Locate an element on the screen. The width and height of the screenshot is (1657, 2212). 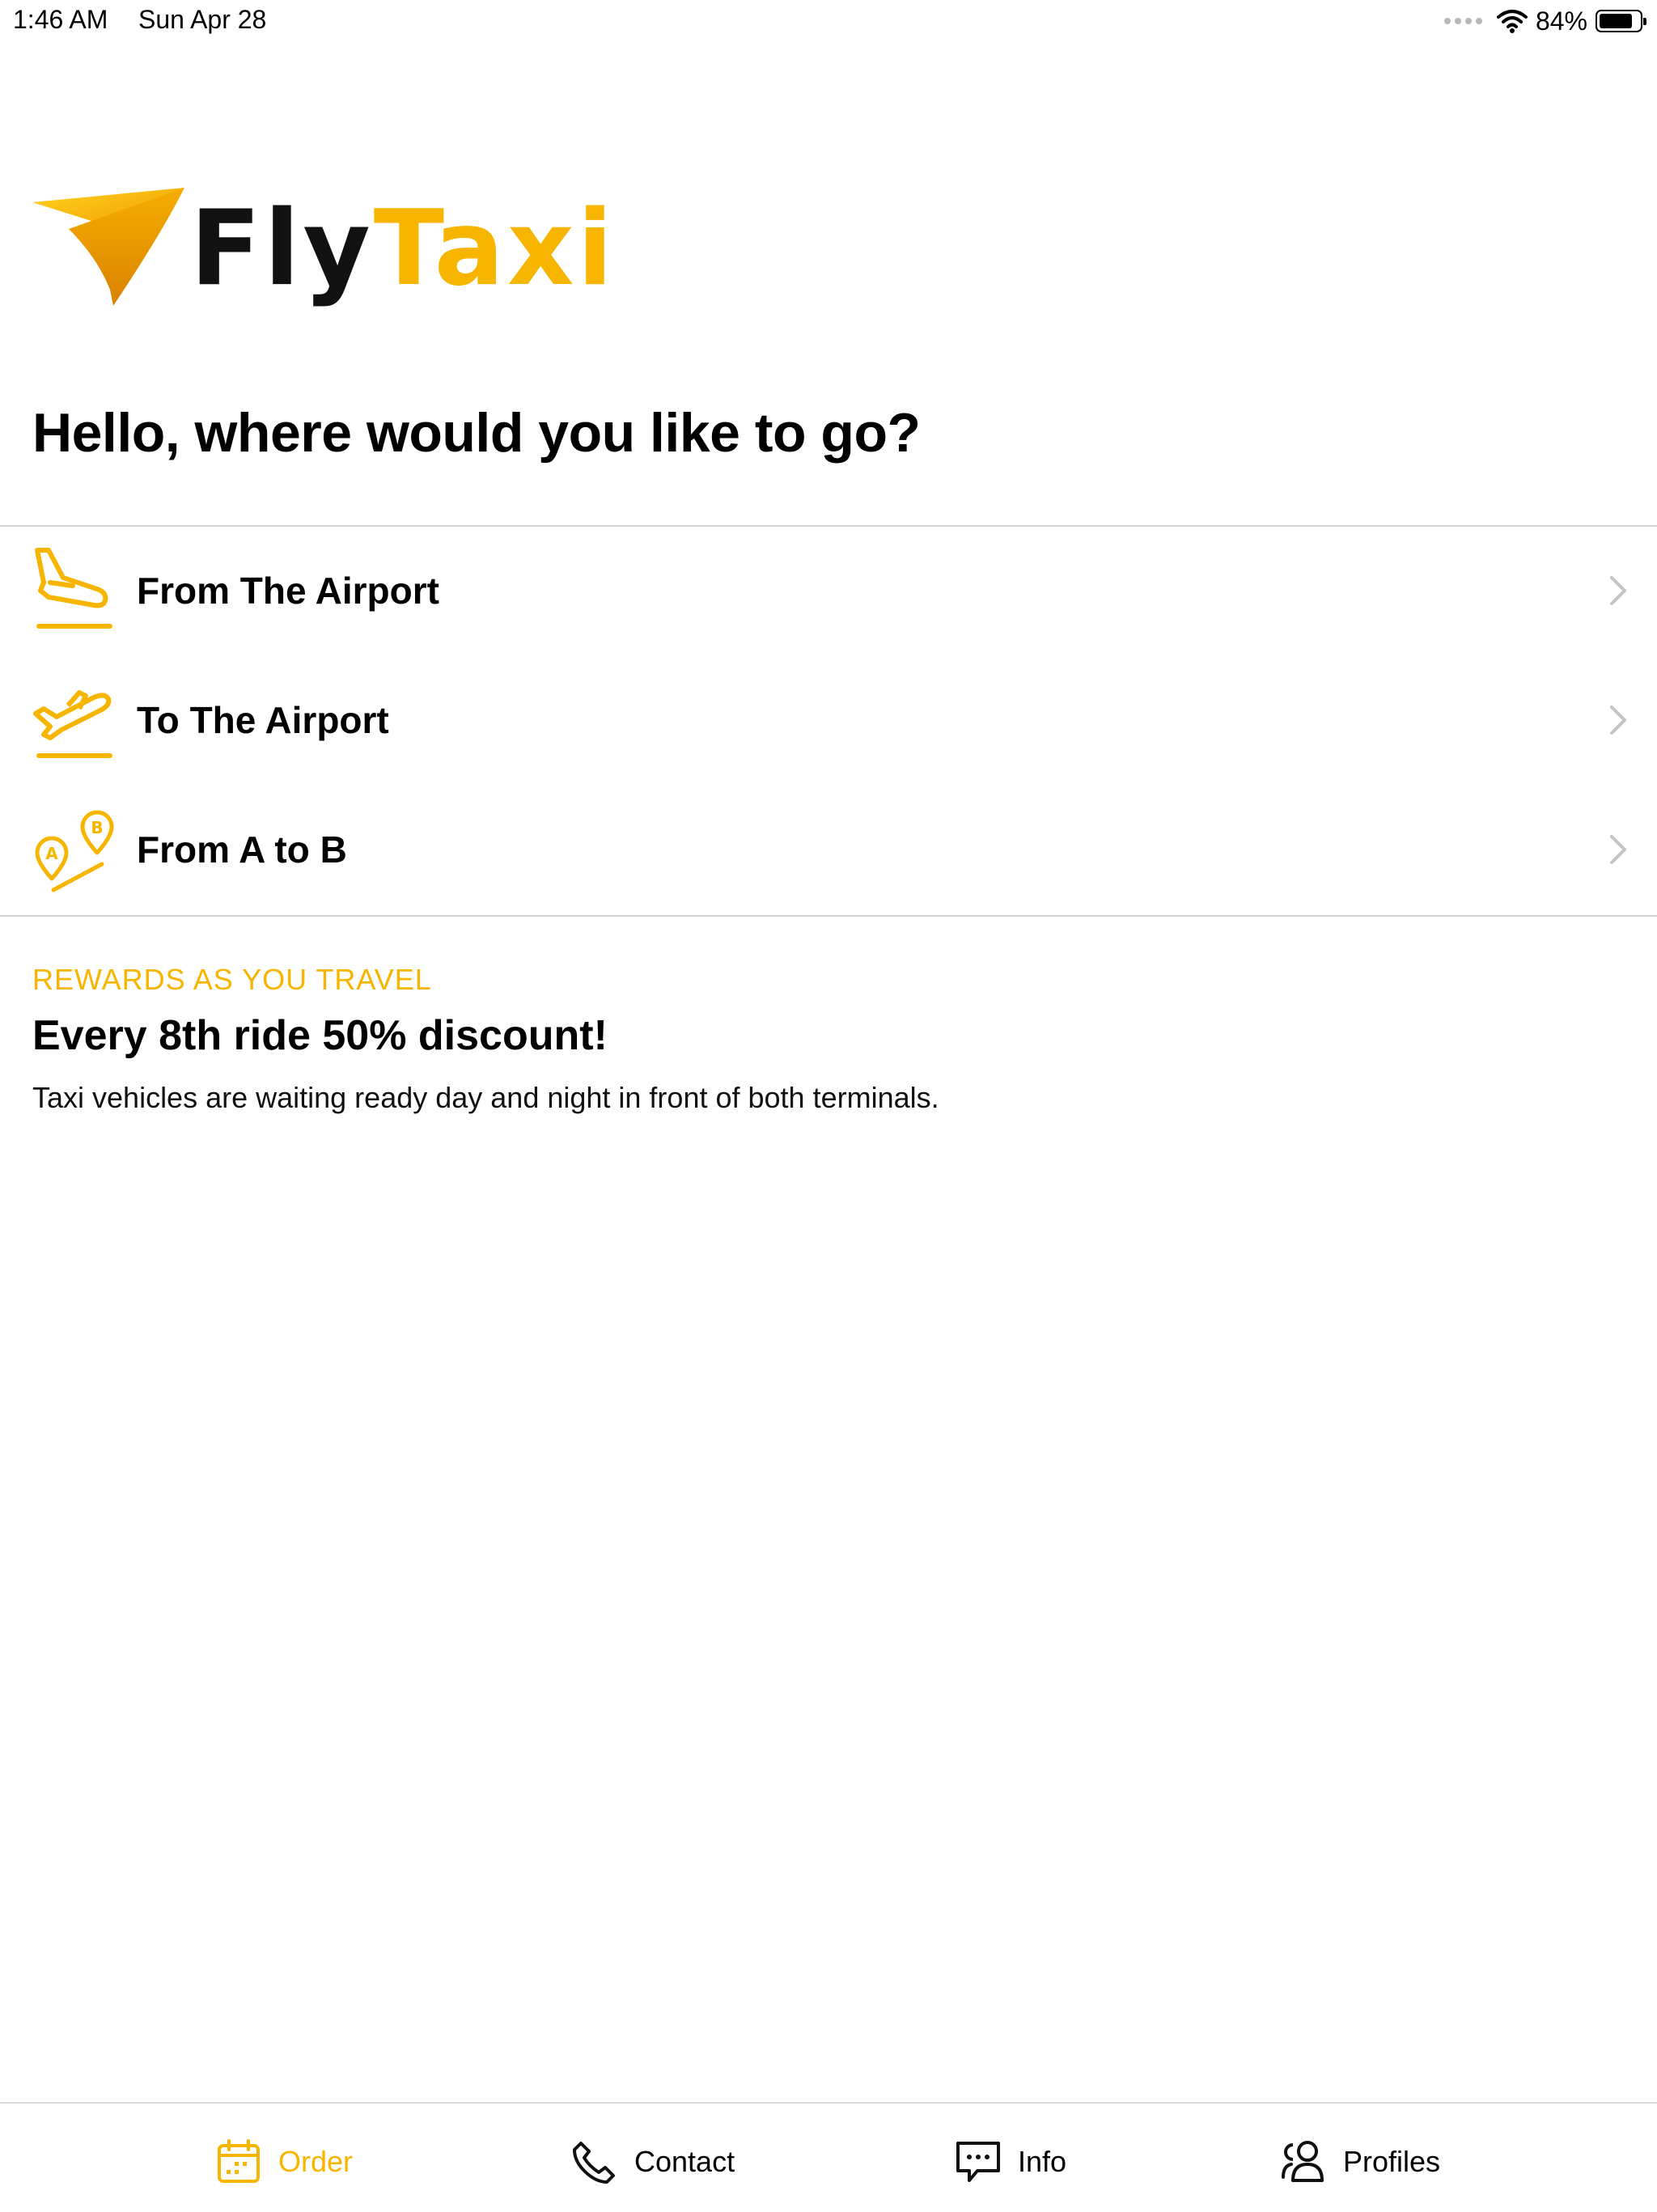
logo-fly: Fly is located at coordinates (282, 249).